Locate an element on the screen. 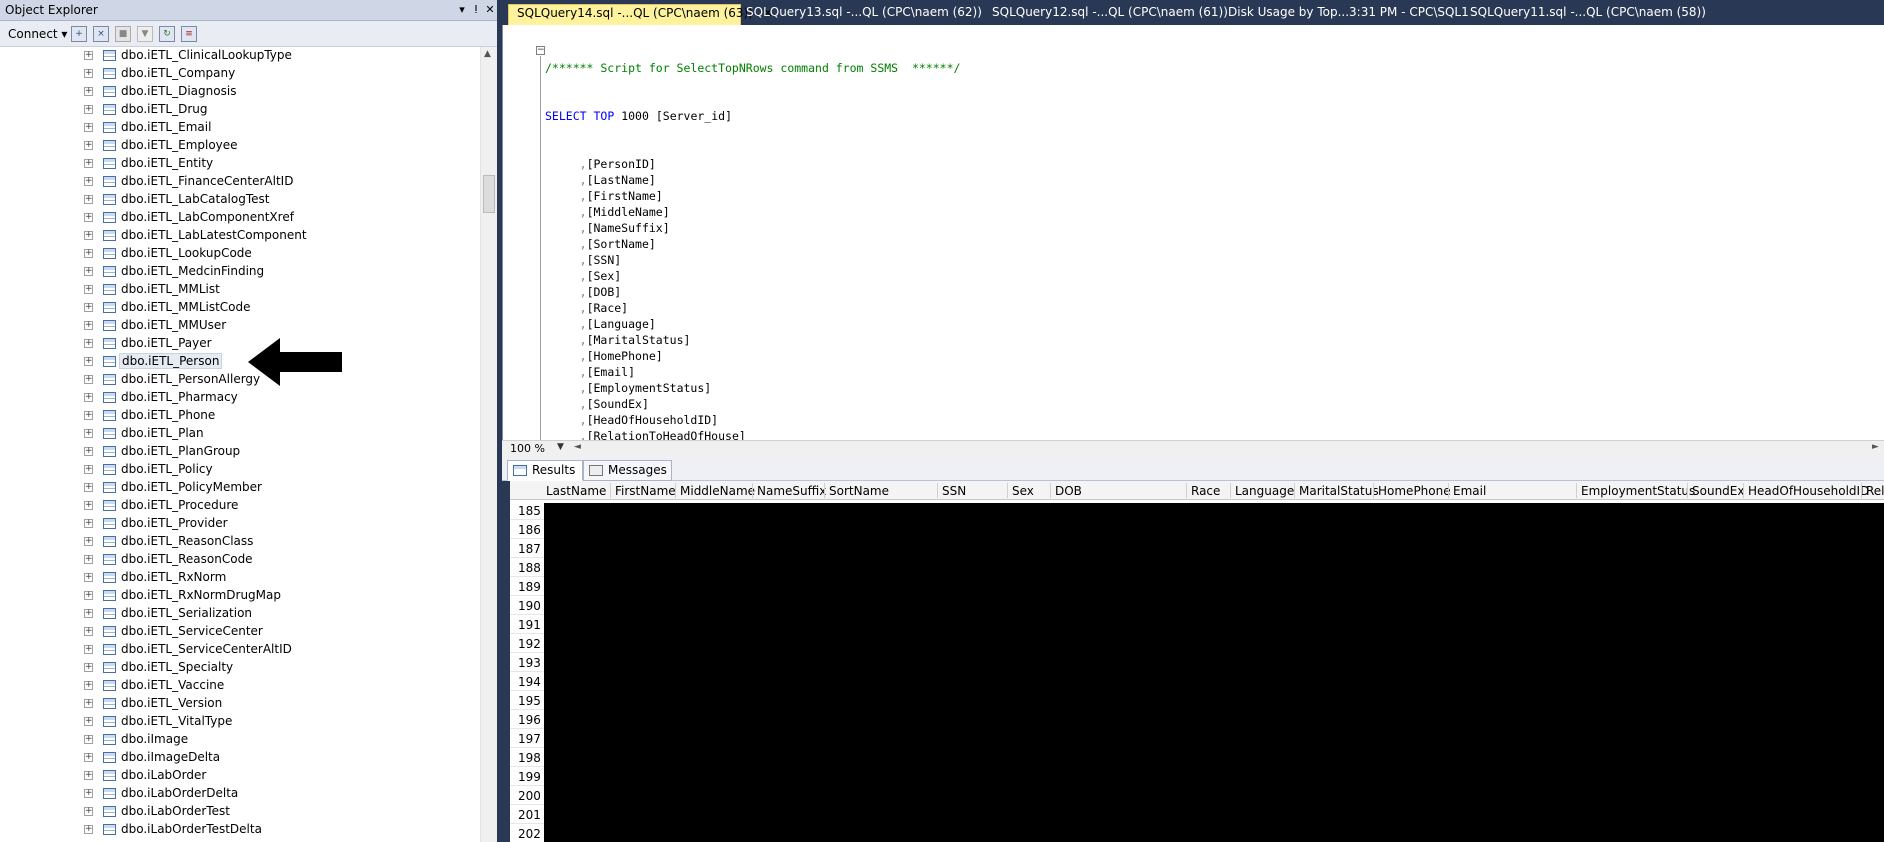 This screenshot has width=1884, height=842. row-number: 193 is located at coordinates (529, 663).